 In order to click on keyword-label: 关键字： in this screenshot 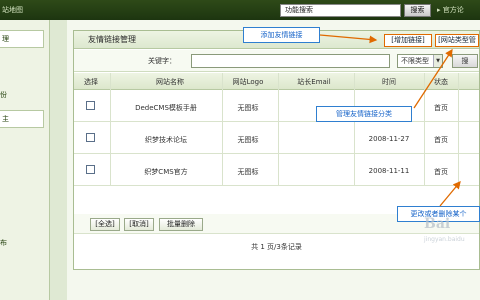, I will do `click(162, 61)`.